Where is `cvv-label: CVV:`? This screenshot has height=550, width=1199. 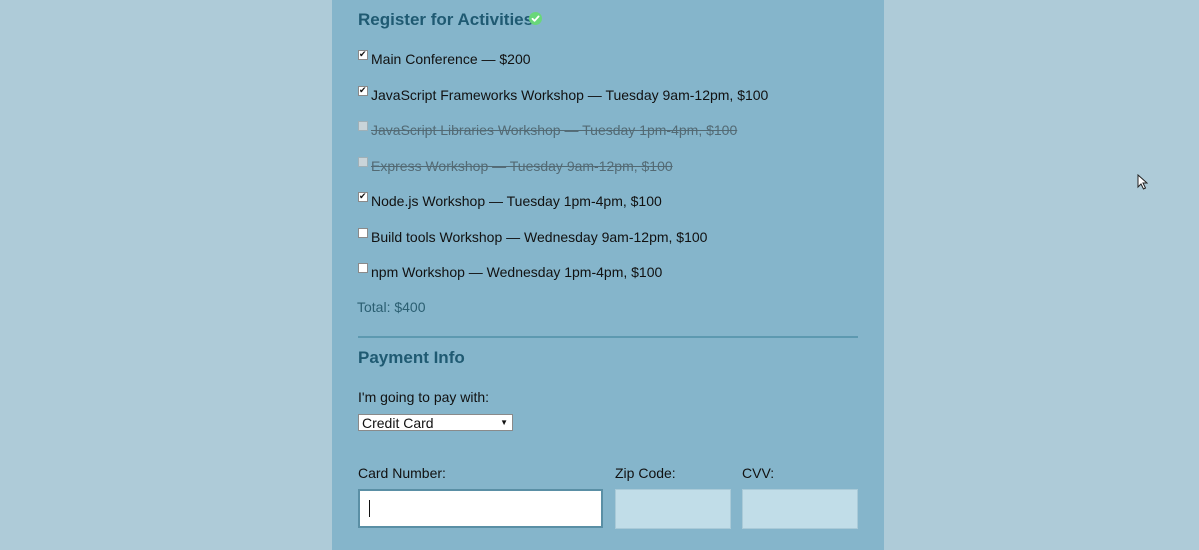
cvv-label: CVV: is located at coordinates (758, 473).